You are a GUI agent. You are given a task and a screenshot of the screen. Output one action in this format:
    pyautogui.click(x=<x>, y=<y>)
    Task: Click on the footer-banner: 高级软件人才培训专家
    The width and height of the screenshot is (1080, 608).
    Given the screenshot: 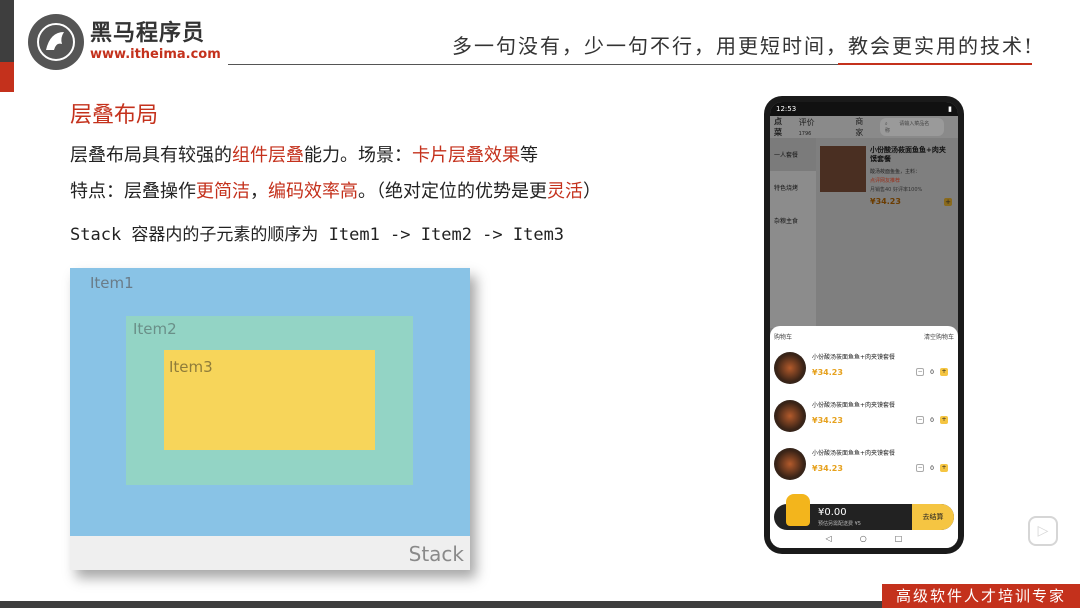 What is the action you would take?
    pyautogui.click(x=981, y=596)
    